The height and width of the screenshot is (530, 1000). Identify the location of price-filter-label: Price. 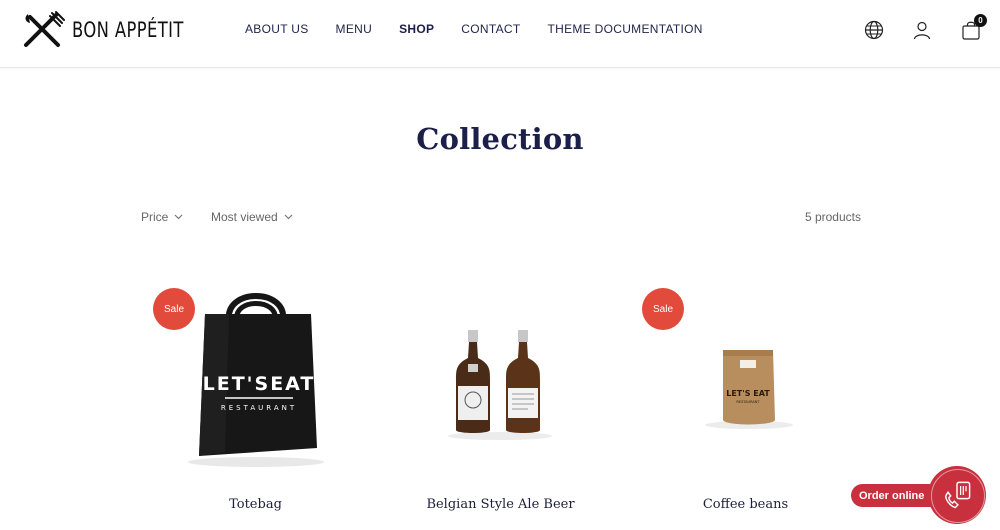
(155, 217).